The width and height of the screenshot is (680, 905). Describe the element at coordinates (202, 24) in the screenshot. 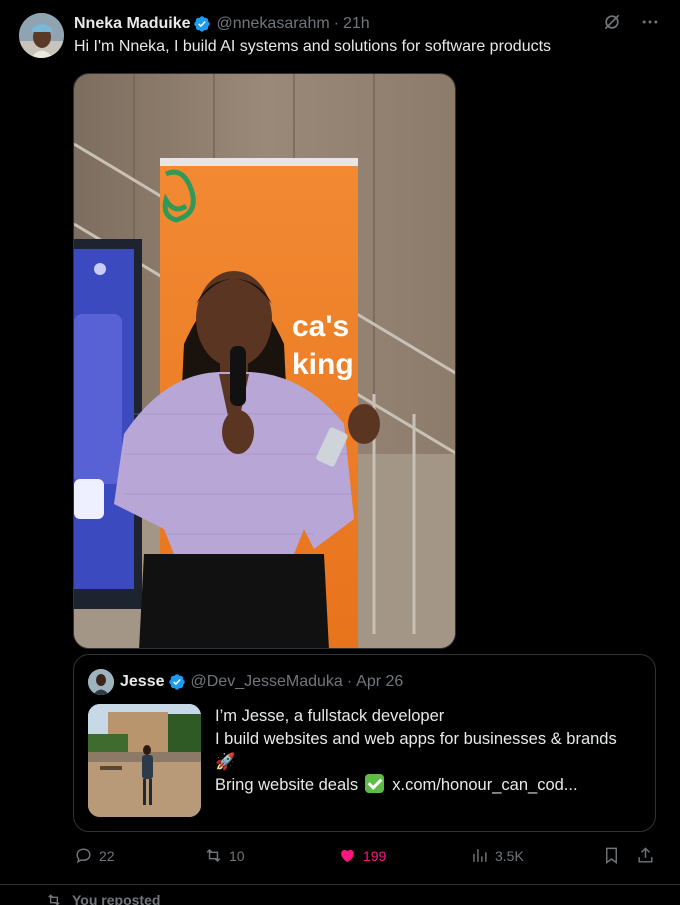

I see `verified-badge-icon` at that location.